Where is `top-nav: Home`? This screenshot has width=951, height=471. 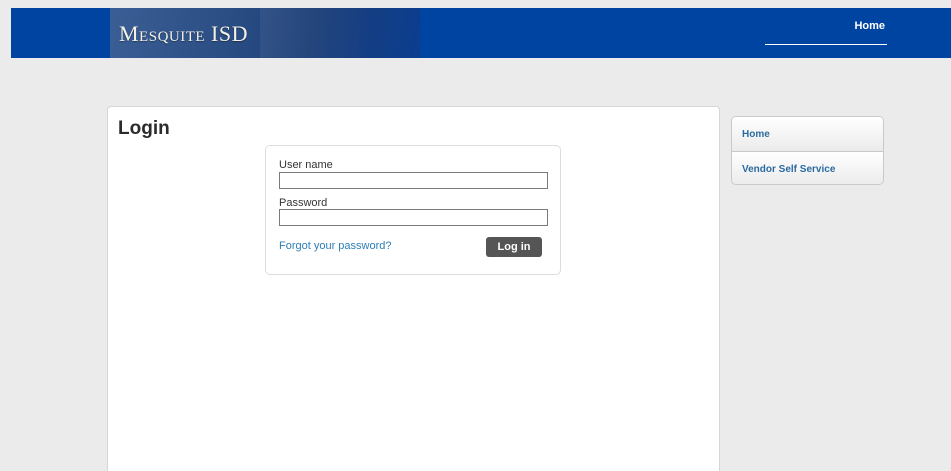 top-nav: Home is located at coordinates (826, 31).